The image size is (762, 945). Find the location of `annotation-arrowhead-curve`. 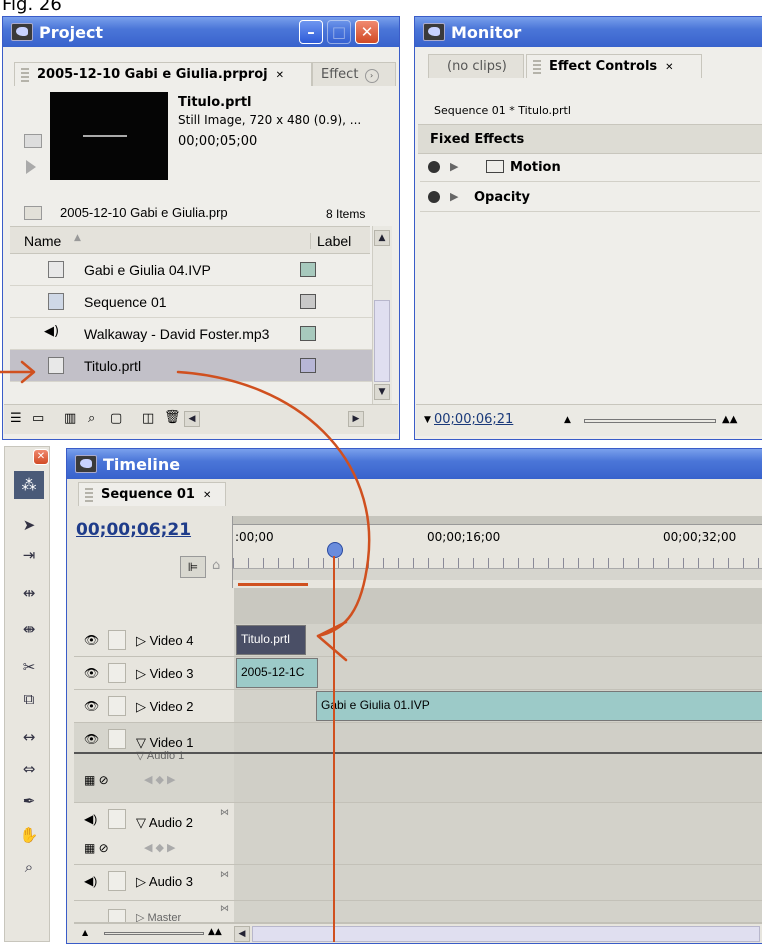

annotation-arrowhead-curve is located at coordinates (332, 641).